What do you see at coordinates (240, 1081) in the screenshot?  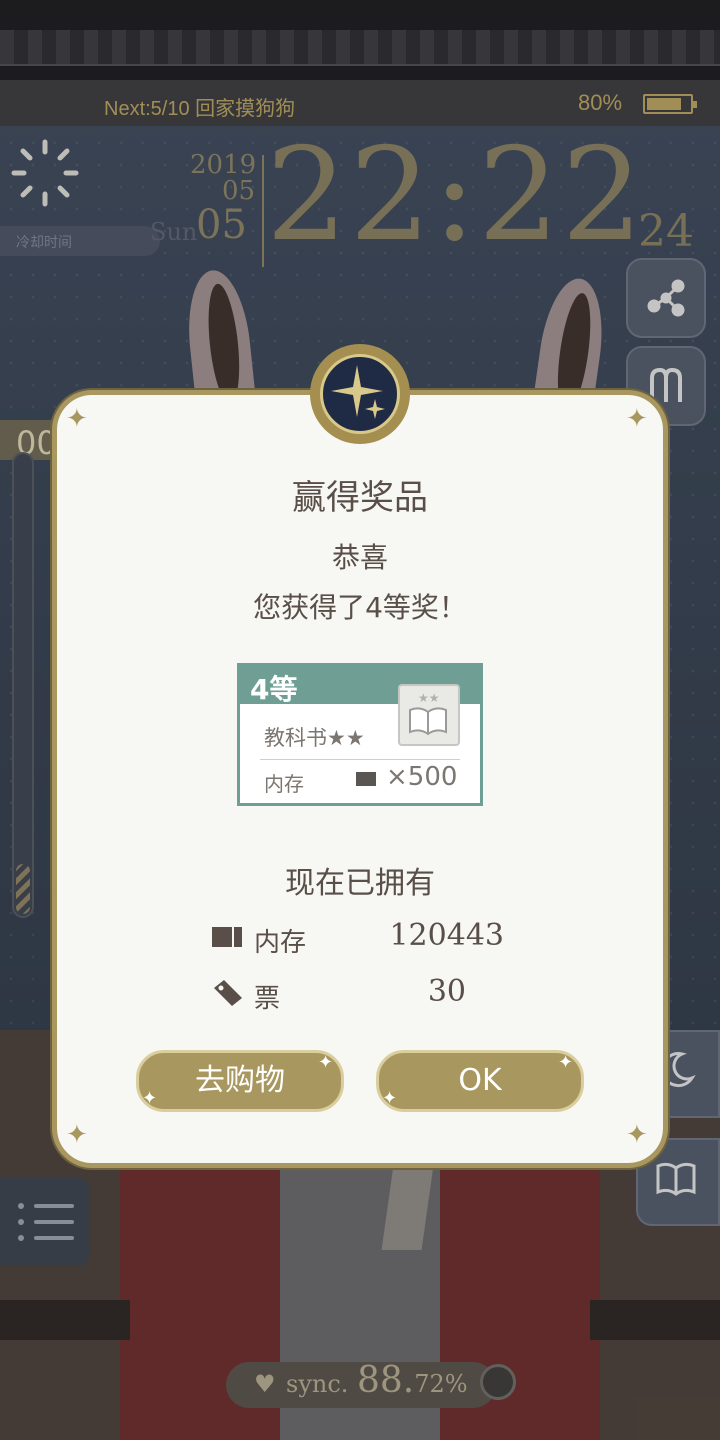 I see `go-shopping-button: 去购物` at bounding box center [240, 1081].